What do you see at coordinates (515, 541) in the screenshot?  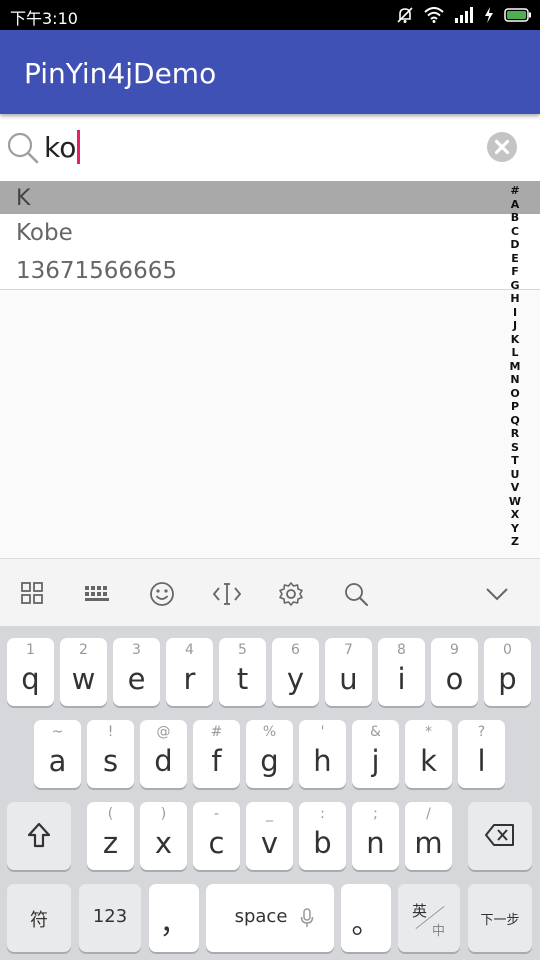 I see `index-letter: Z` at bounding box center [515, 541].